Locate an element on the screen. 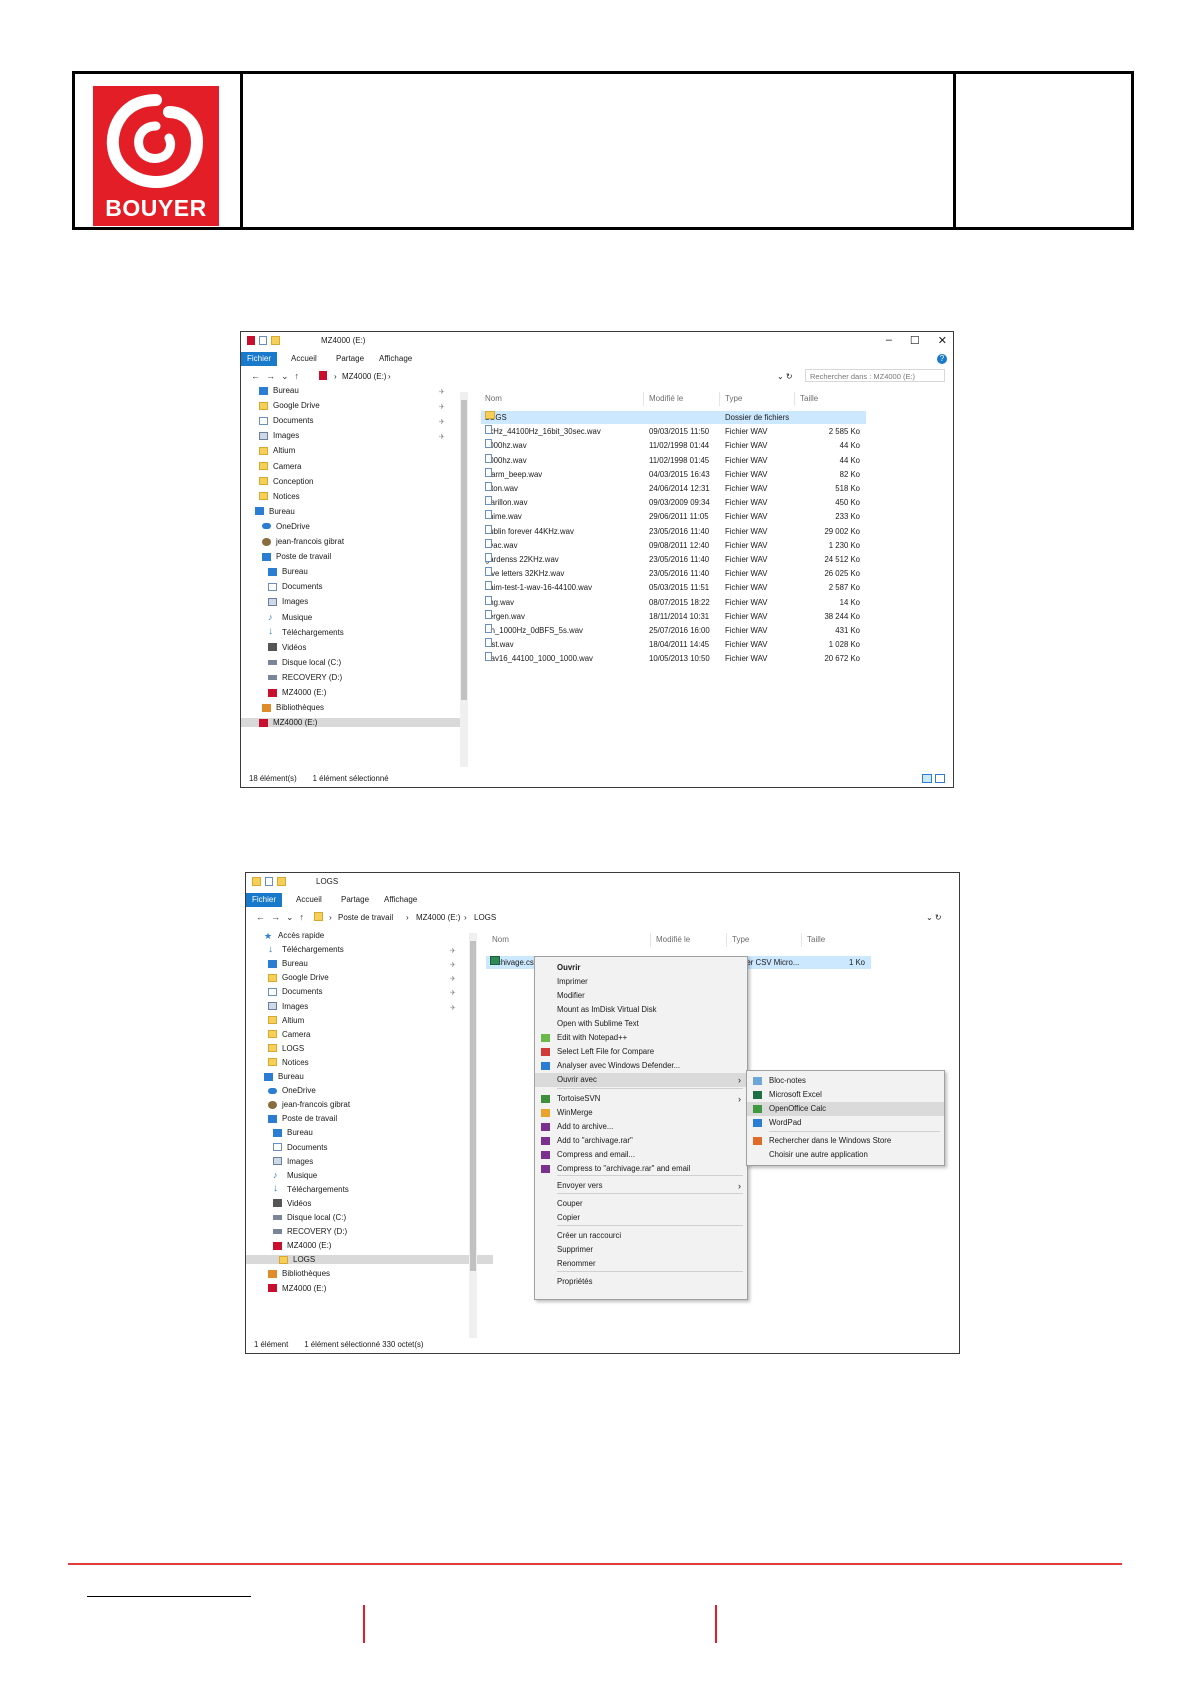 This screenshot has width=1191, height=1685. breadcrumb-item: LOGS is located at coordinates (485, 917).